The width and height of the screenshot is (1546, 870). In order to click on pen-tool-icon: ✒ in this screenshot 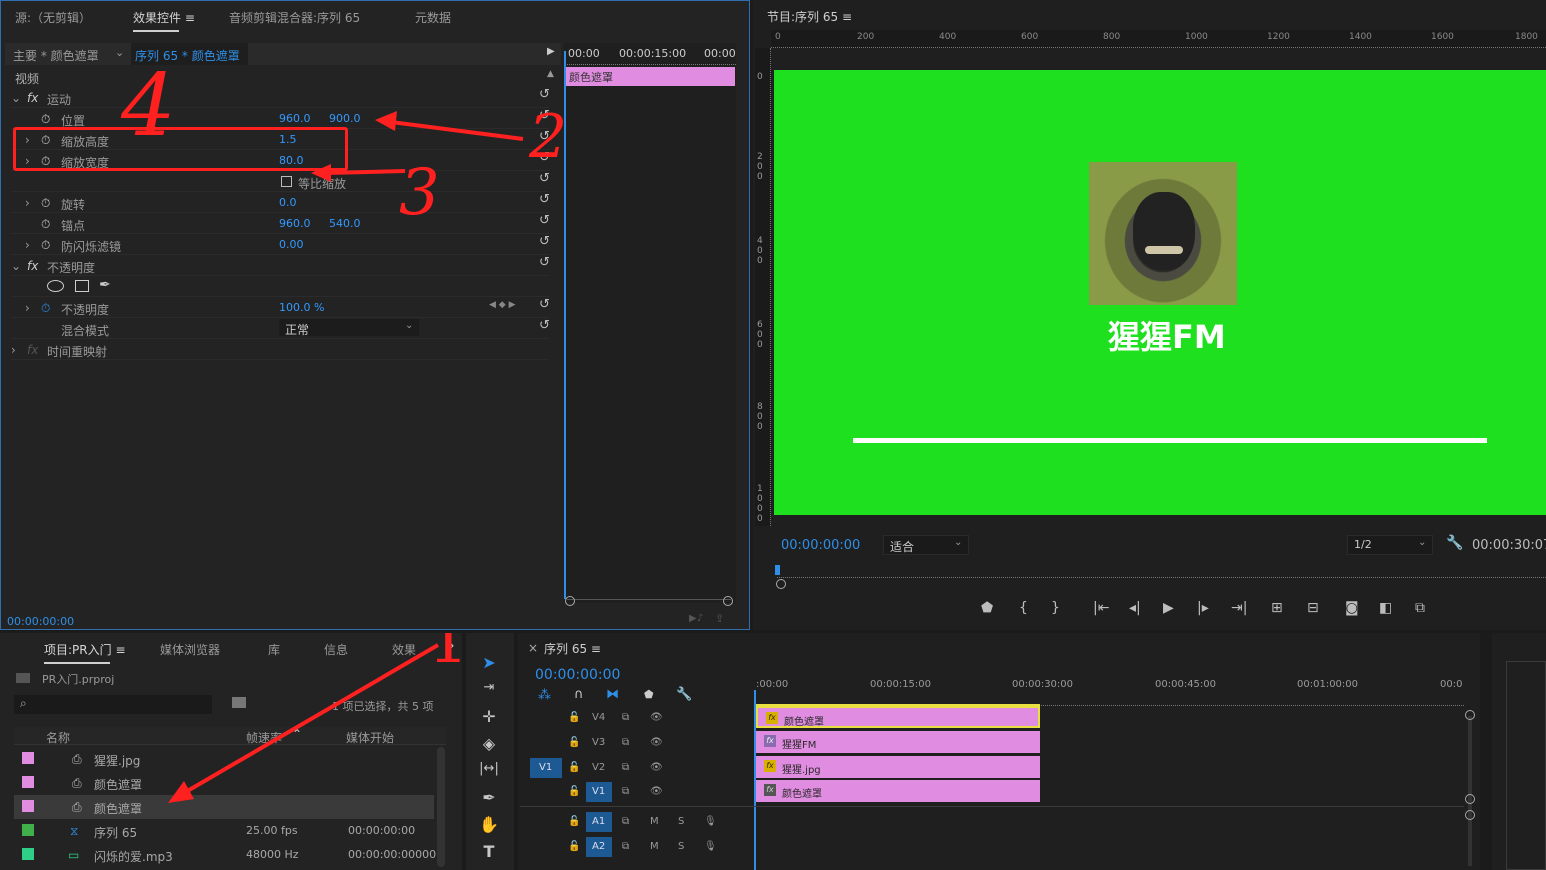, I will do `click(489, 797)`.